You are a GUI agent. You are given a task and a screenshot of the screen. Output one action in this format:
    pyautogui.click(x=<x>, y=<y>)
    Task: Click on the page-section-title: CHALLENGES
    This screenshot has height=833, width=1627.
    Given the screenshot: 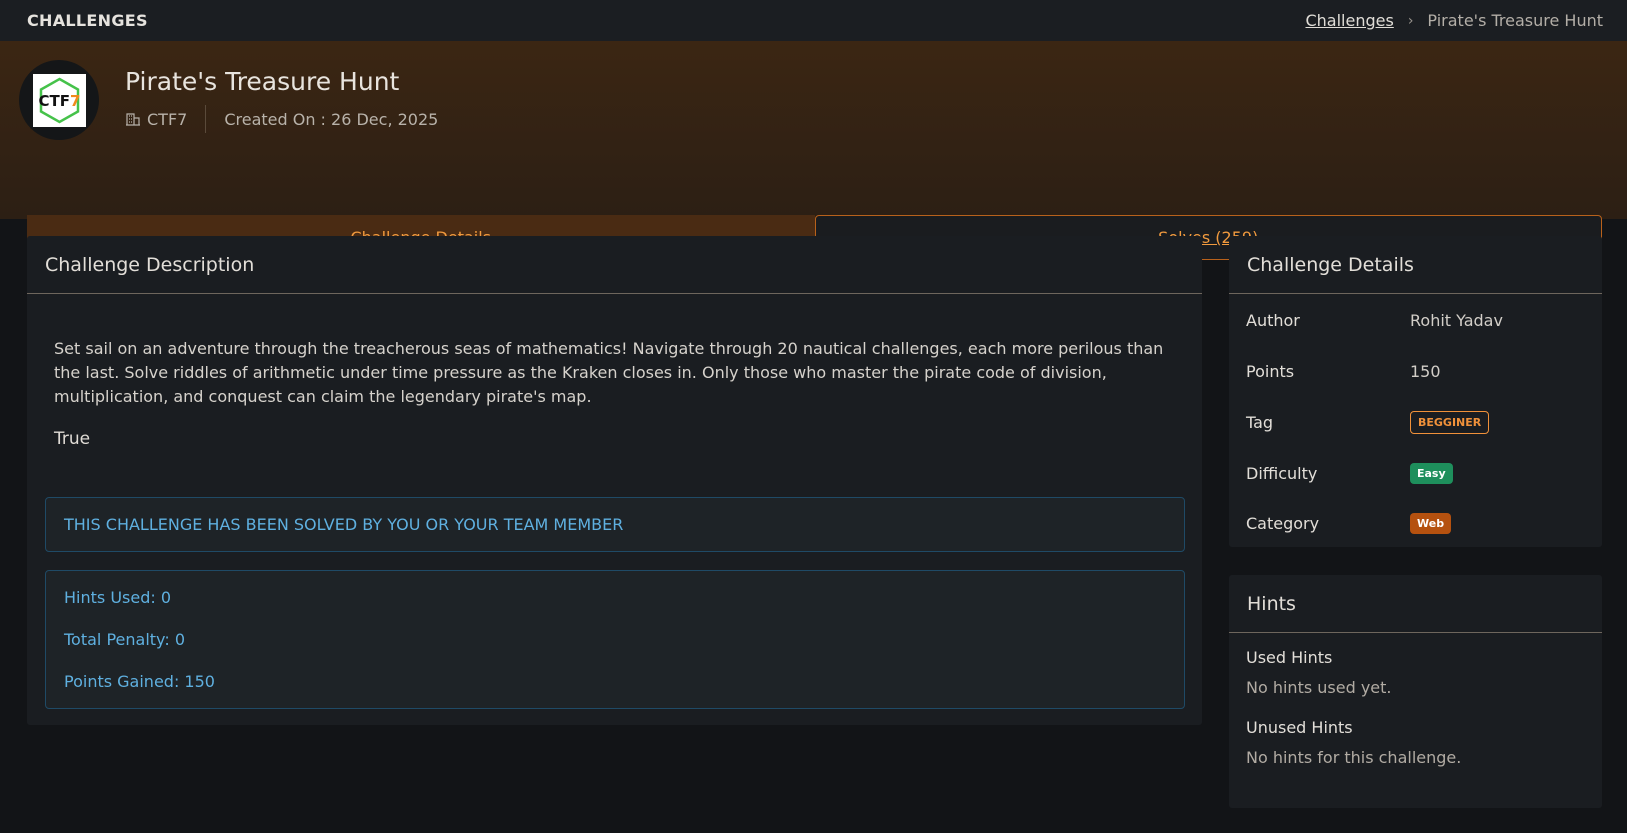 What is the action you would take?
    pyautogui.click(x=87, y=20)
    